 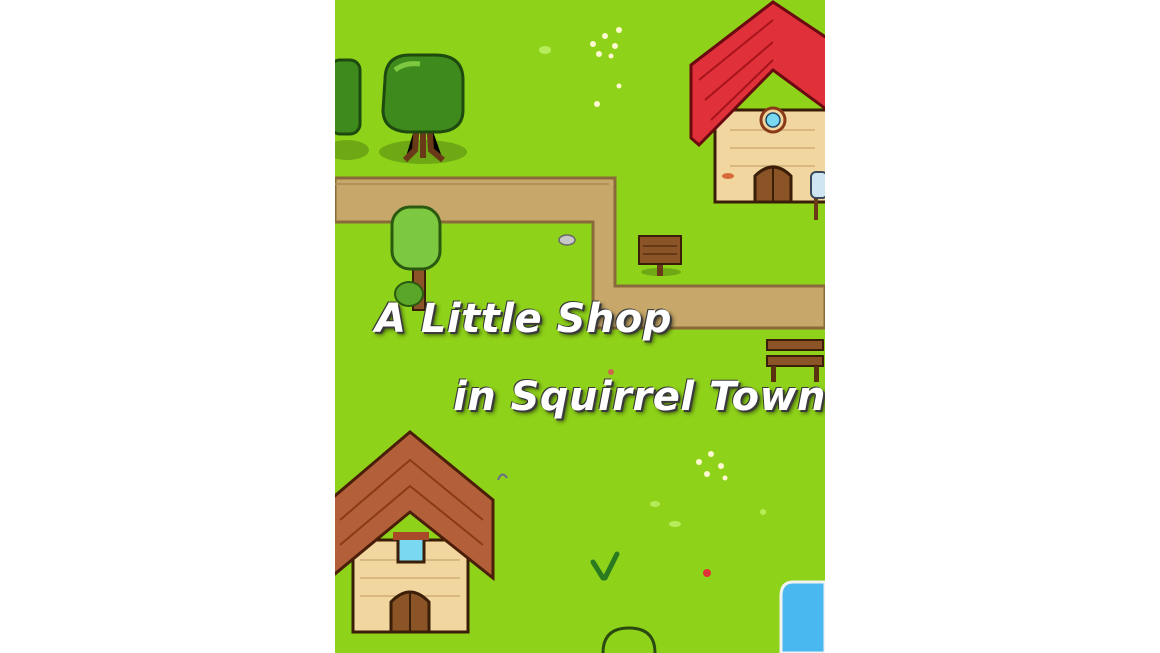 What do you see at coordinates (523, 319) in the screenshot?
I see `game-title-line-1: A Little Shop` at bounding box center [523, 319].